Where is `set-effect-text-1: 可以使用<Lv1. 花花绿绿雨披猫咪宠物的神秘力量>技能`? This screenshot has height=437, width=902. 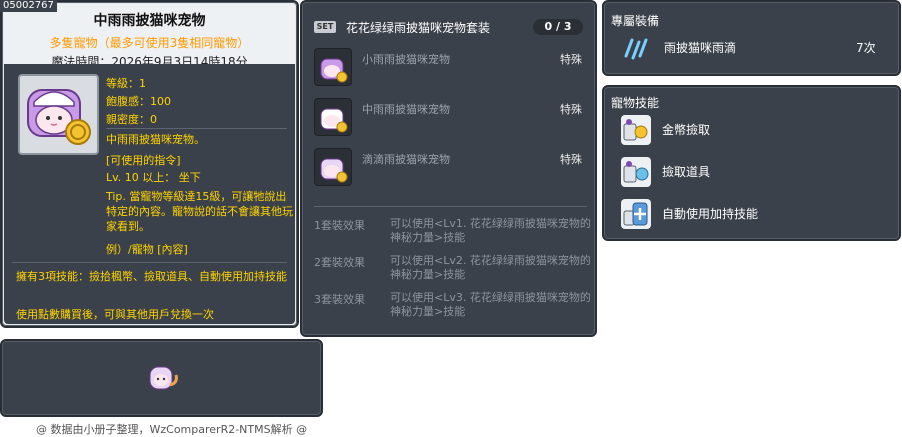 set-effect-text-1: 可以使用<Lv1. 花花绿绿雨披猫咪宠物的神秘力量>技能 is located at coordinates (490, 230).